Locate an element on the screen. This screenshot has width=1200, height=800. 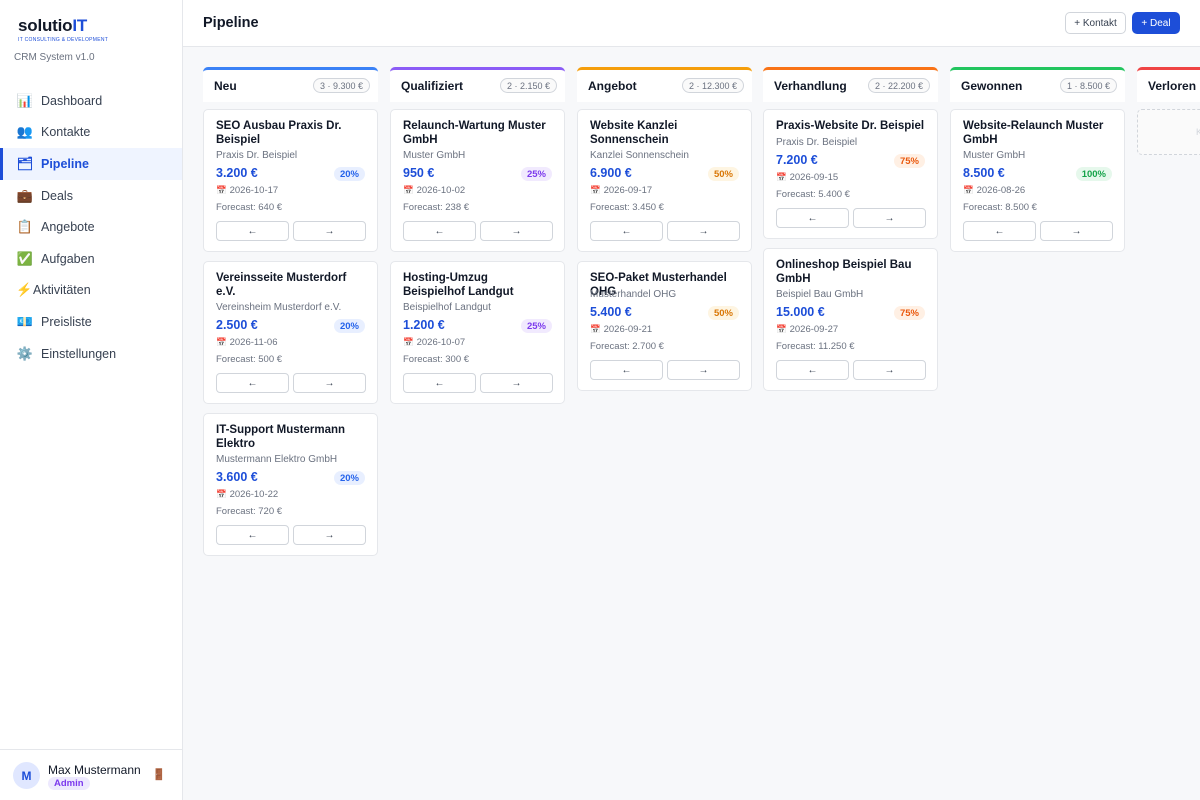
sidebar-item-preisliste: 💶 Preisliste is located at coordinates (91, 322).